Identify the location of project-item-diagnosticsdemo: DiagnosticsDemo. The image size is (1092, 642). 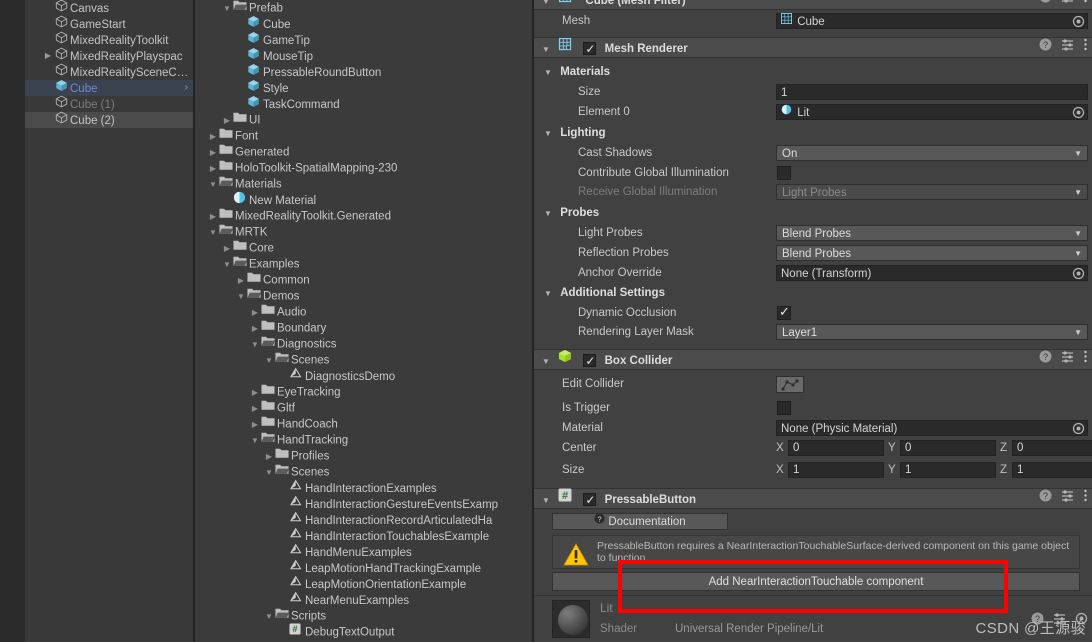
(363, 375).